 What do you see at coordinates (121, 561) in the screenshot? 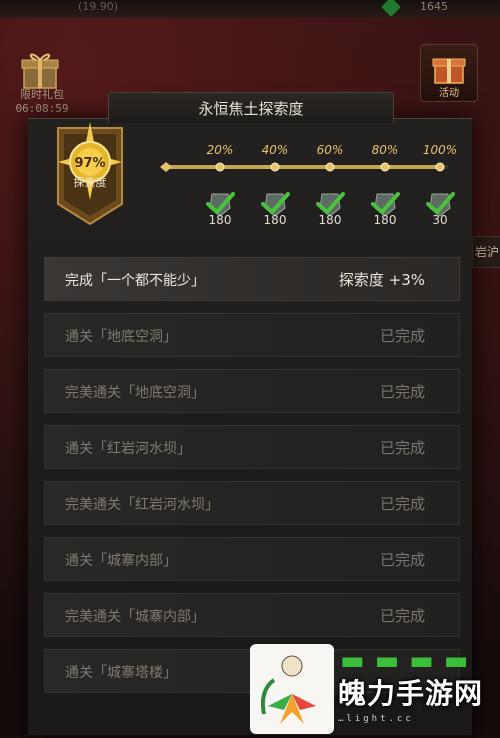
I see `task-name: 通关「城寨内部」` at bounding box center [121, 561].